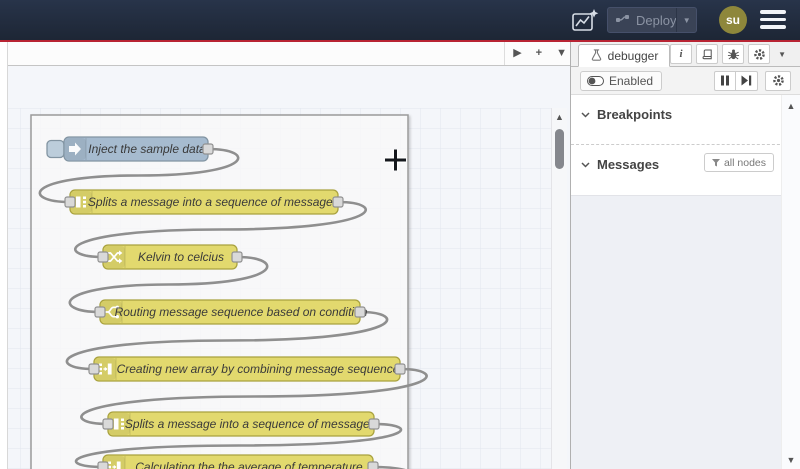 The height and width of the screenshot is (469, 800). I want to click on settings-button, so click(759, 54).